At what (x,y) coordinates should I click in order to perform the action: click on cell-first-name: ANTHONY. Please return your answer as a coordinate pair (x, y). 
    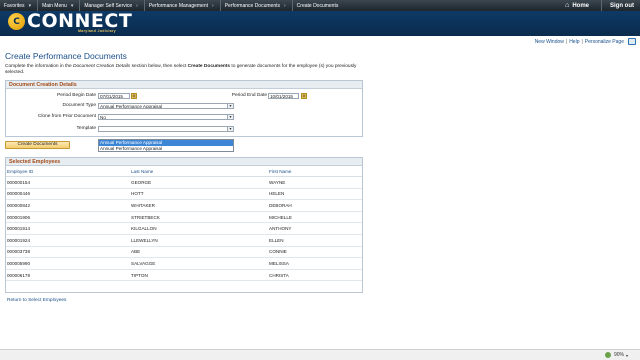
    Looking at the image, I should click on (280, 229).